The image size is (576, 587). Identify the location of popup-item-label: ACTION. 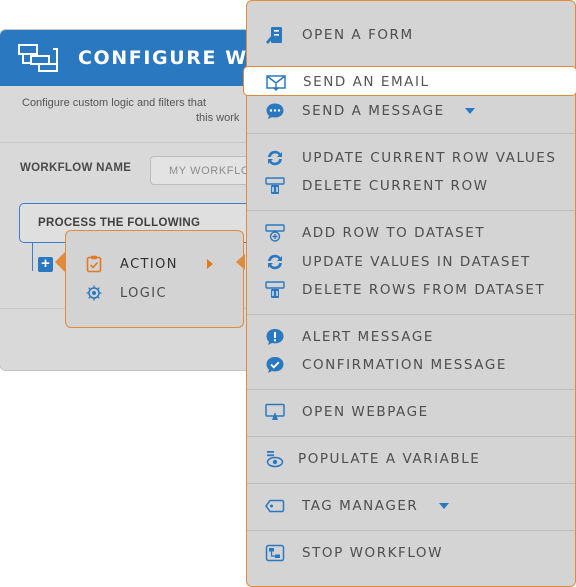
(149, 264).